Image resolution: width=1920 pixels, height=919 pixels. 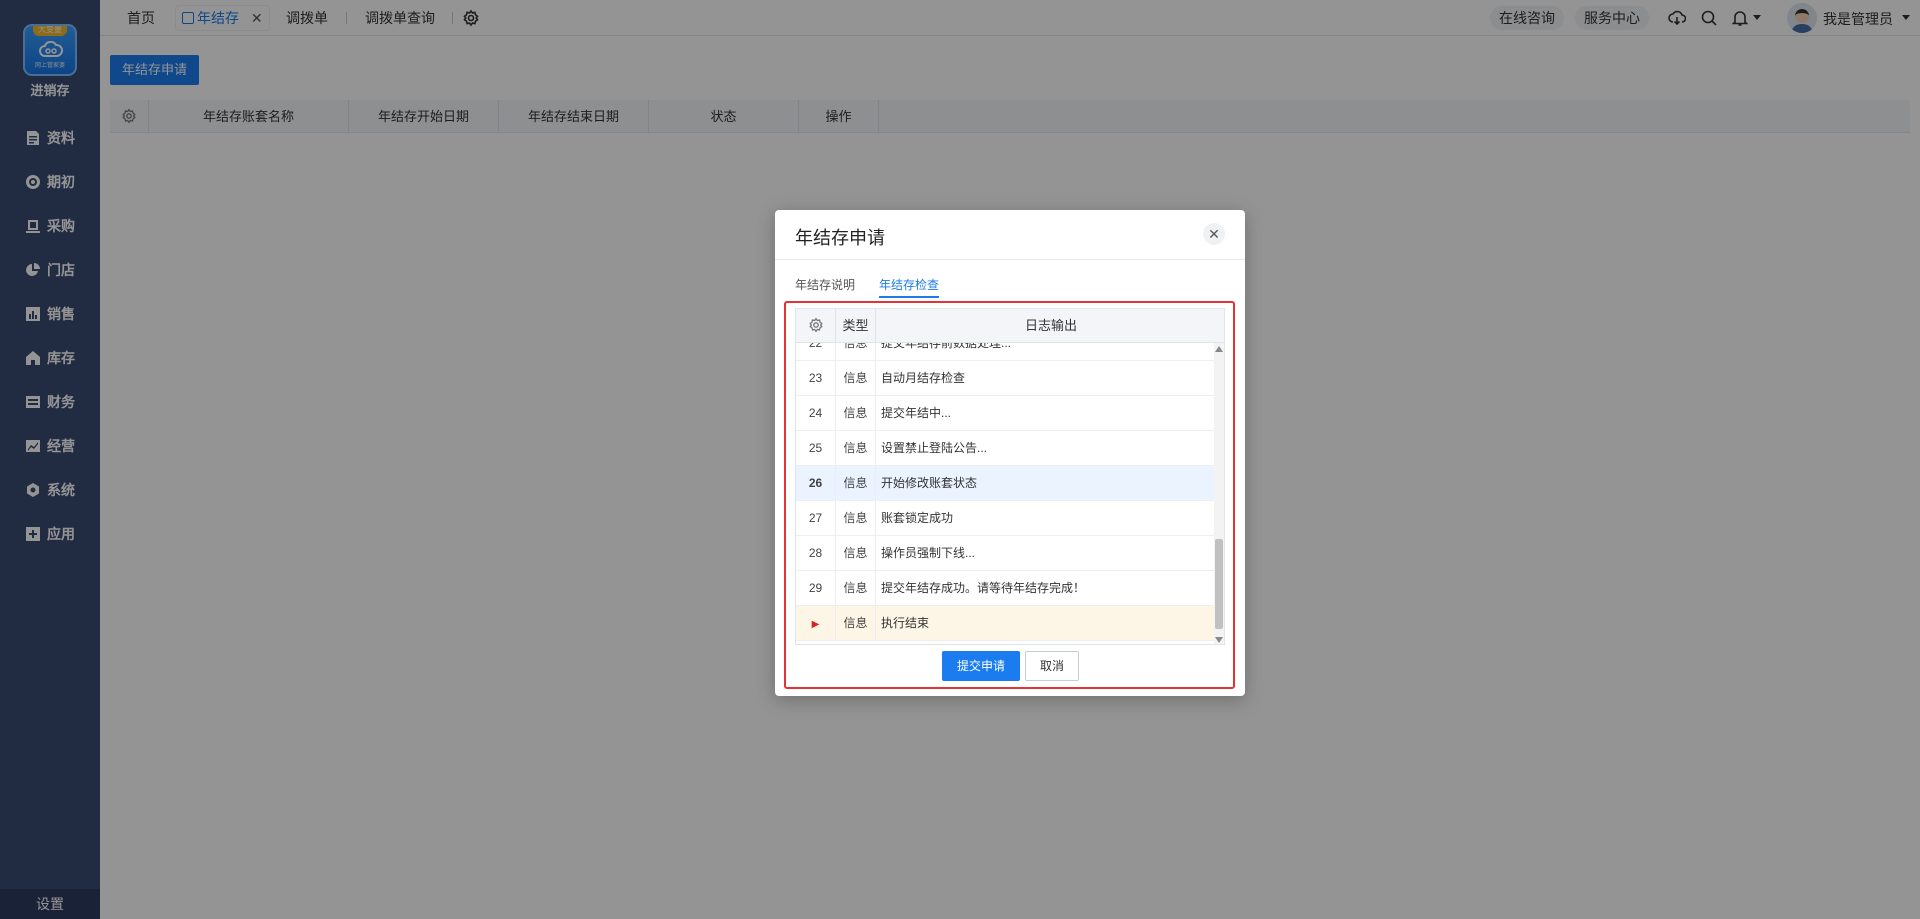 I want to click on row-number: 25, so click(x=816, y=448).